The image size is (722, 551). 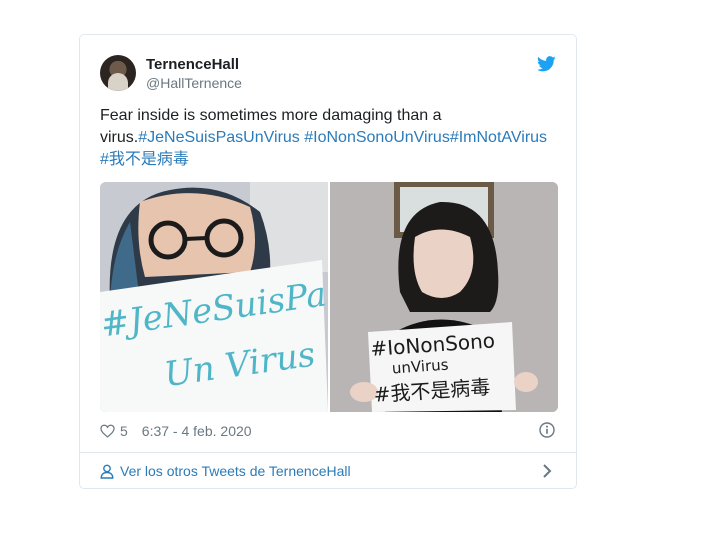 I want to click on avatar, so click(x=118, y=73).